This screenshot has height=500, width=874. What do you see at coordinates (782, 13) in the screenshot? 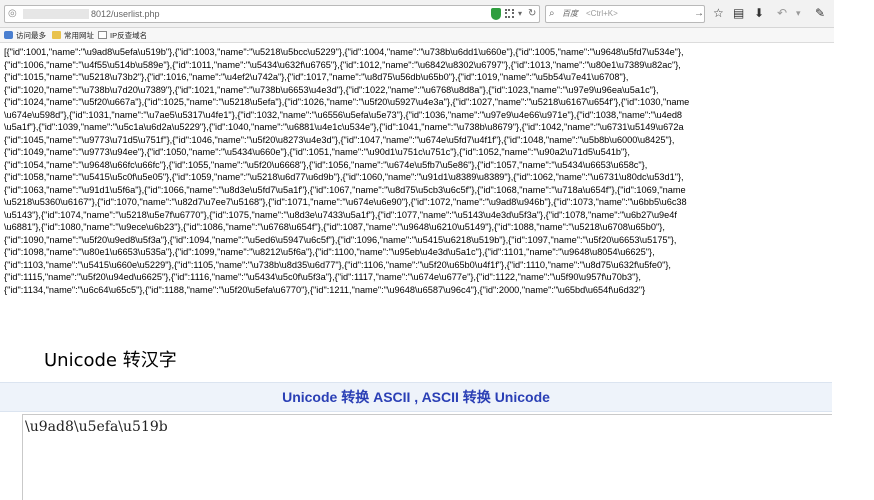
I see `back-icon: ↶` at bounding box center [782, 13].